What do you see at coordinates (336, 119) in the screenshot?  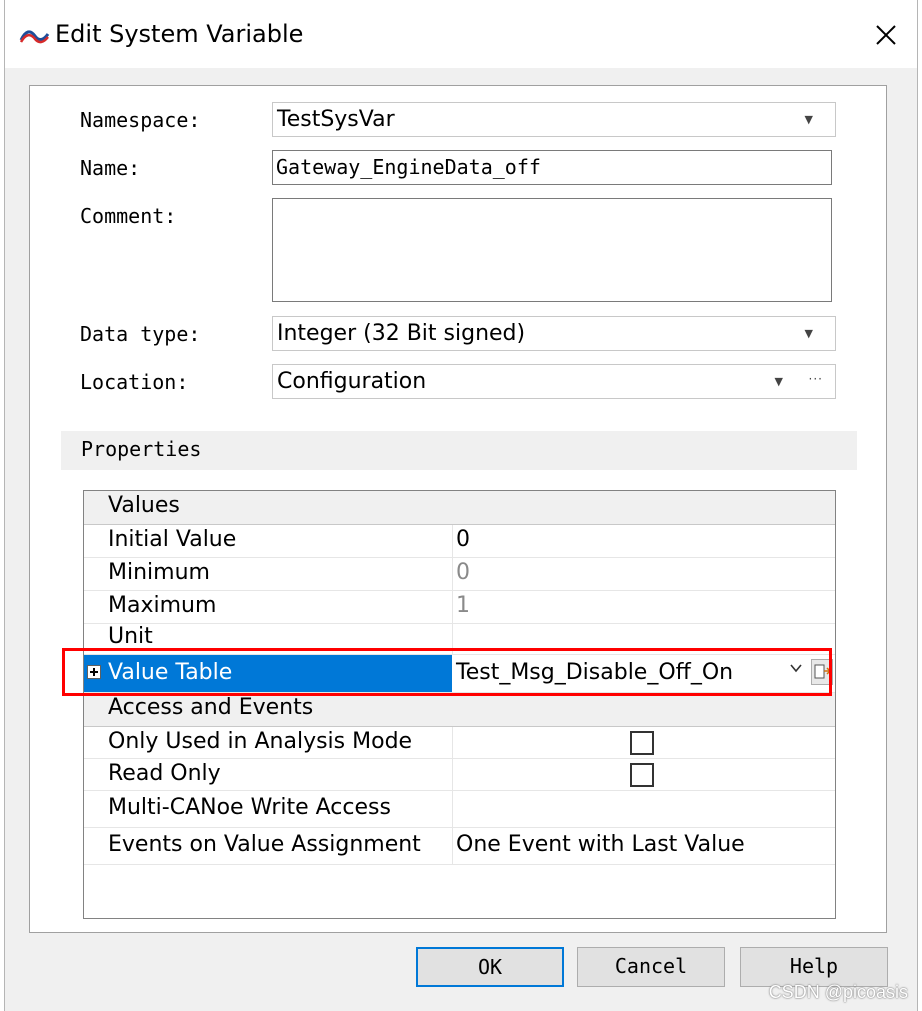 I see `namespace-value: TestSysVar` at bounding box center [336, 119].